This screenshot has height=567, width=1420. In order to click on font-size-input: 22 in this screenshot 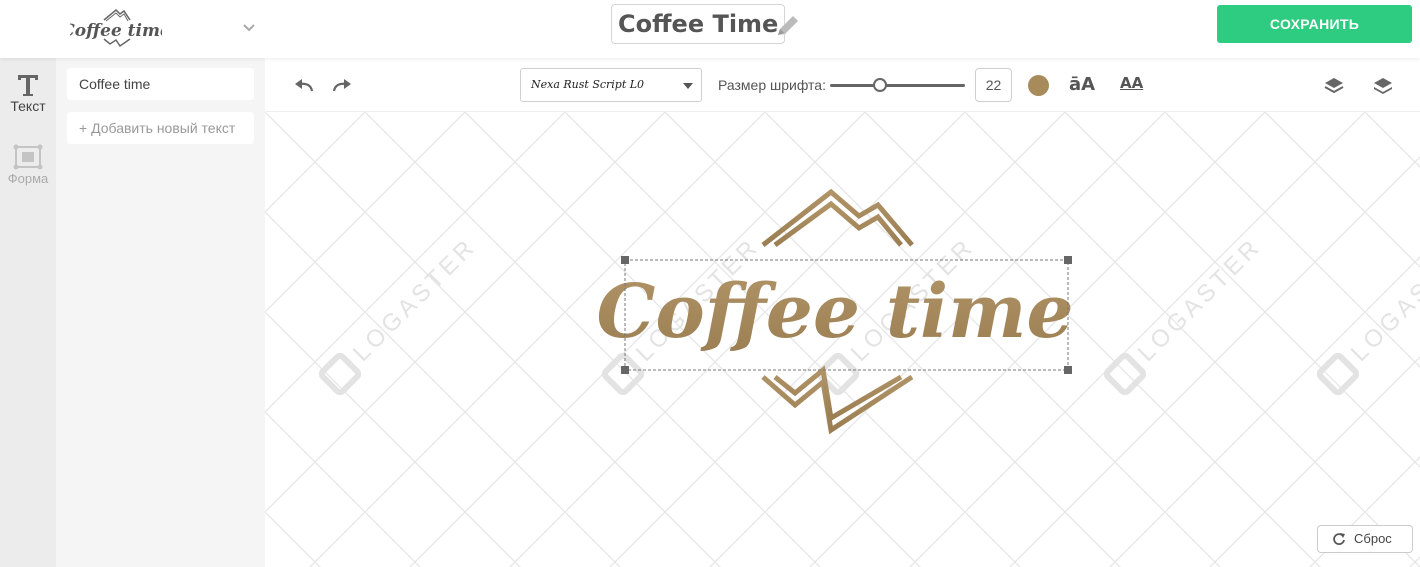, I will do `click(993, 85)`.